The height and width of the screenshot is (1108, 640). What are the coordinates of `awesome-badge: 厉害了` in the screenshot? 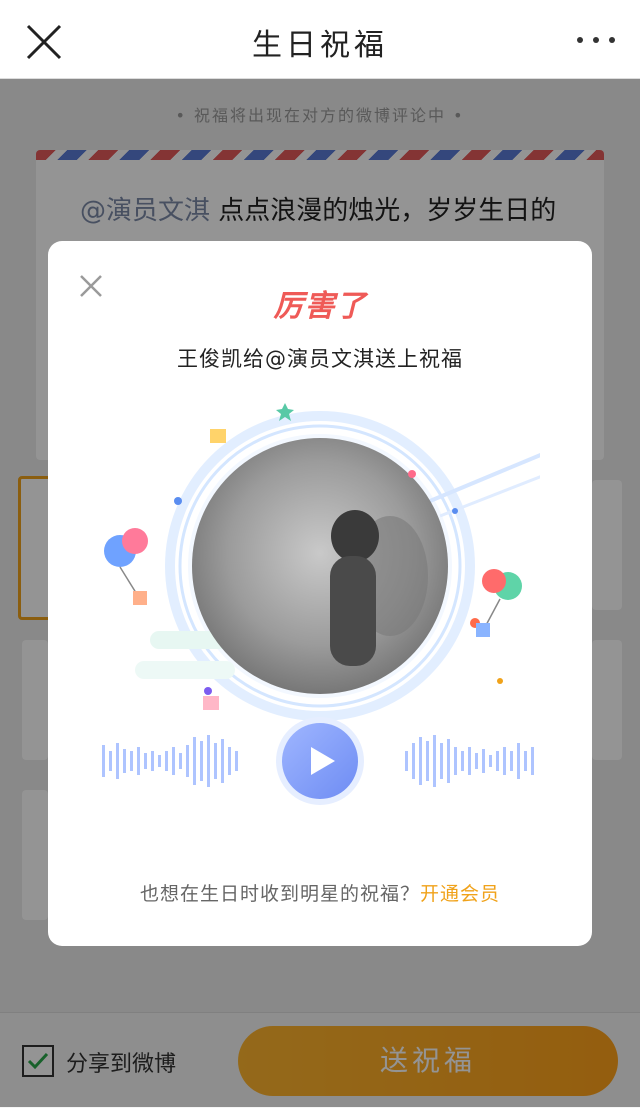 It's located at (320, 303).